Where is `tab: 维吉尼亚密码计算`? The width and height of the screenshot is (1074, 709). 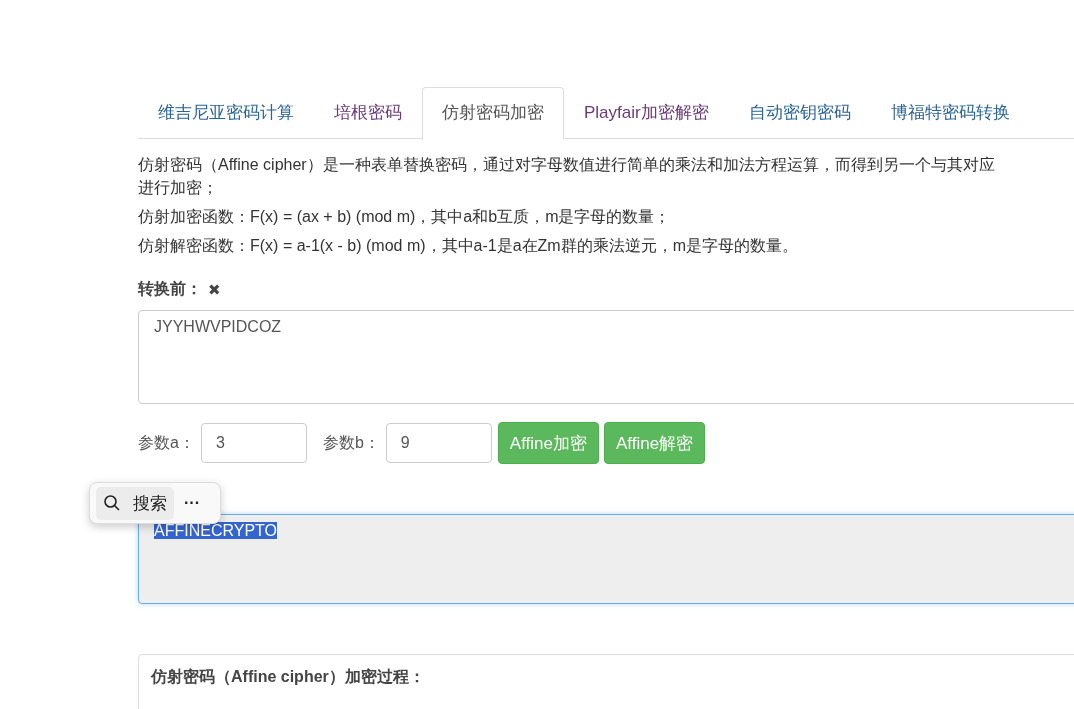 tab: 维吉尼亚密码计算 is located at coordinates (226, 113).